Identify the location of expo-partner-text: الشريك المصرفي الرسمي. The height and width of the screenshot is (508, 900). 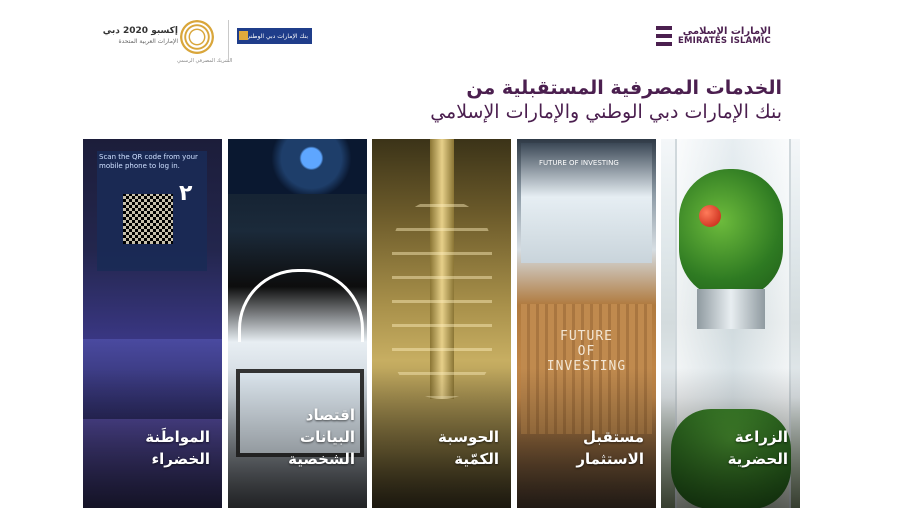
(205, 61).